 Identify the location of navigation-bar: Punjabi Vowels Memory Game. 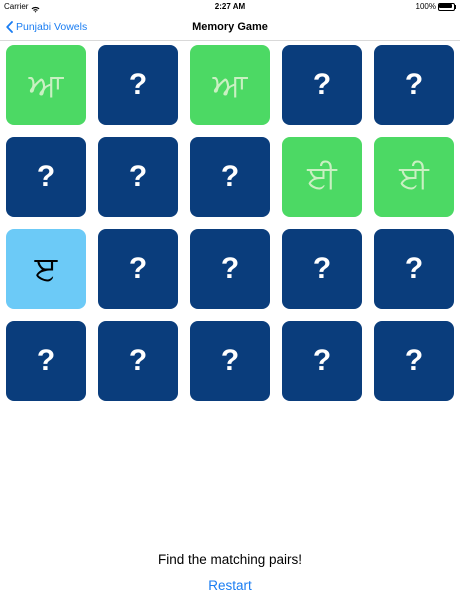
(230, 27).